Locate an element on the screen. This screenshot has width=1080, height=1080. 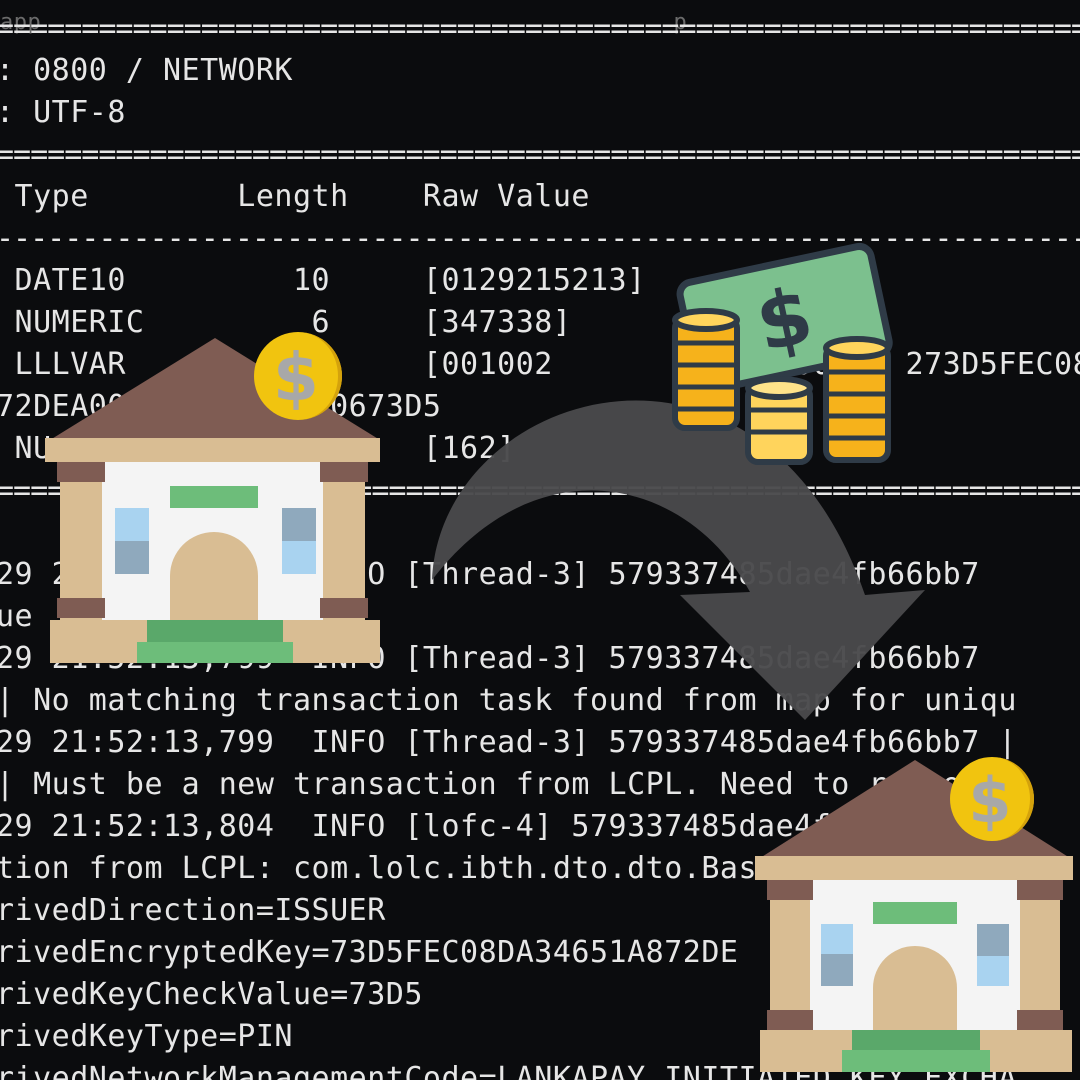
table-row: DATE10 10 [0129215213] is located at coordinates (323, 280).